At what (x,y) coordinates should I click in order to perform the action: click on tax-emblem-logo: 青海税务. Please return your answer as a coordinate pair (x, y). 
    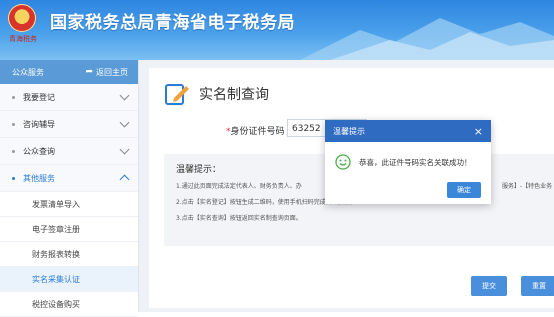
    Looking at the image, I should click on (22, 27).